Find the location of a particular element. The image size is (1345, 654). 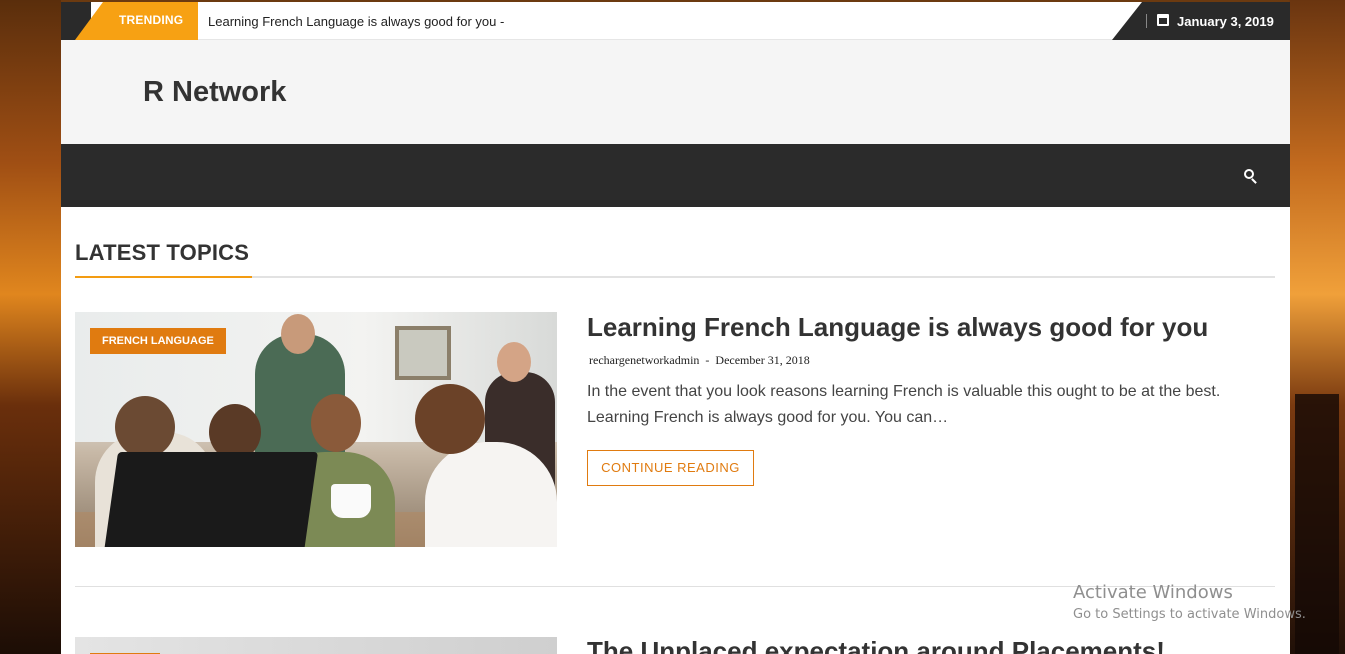

section-divider-accent is located at coordinates (163, 277).